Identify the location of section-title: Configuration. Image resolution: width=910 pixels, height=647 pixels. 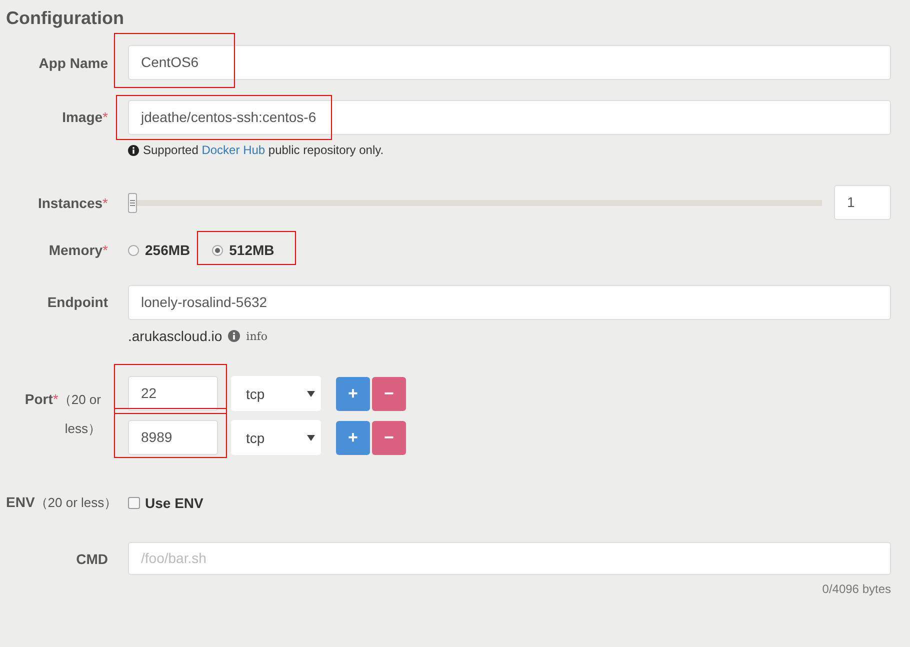
(65, 18).